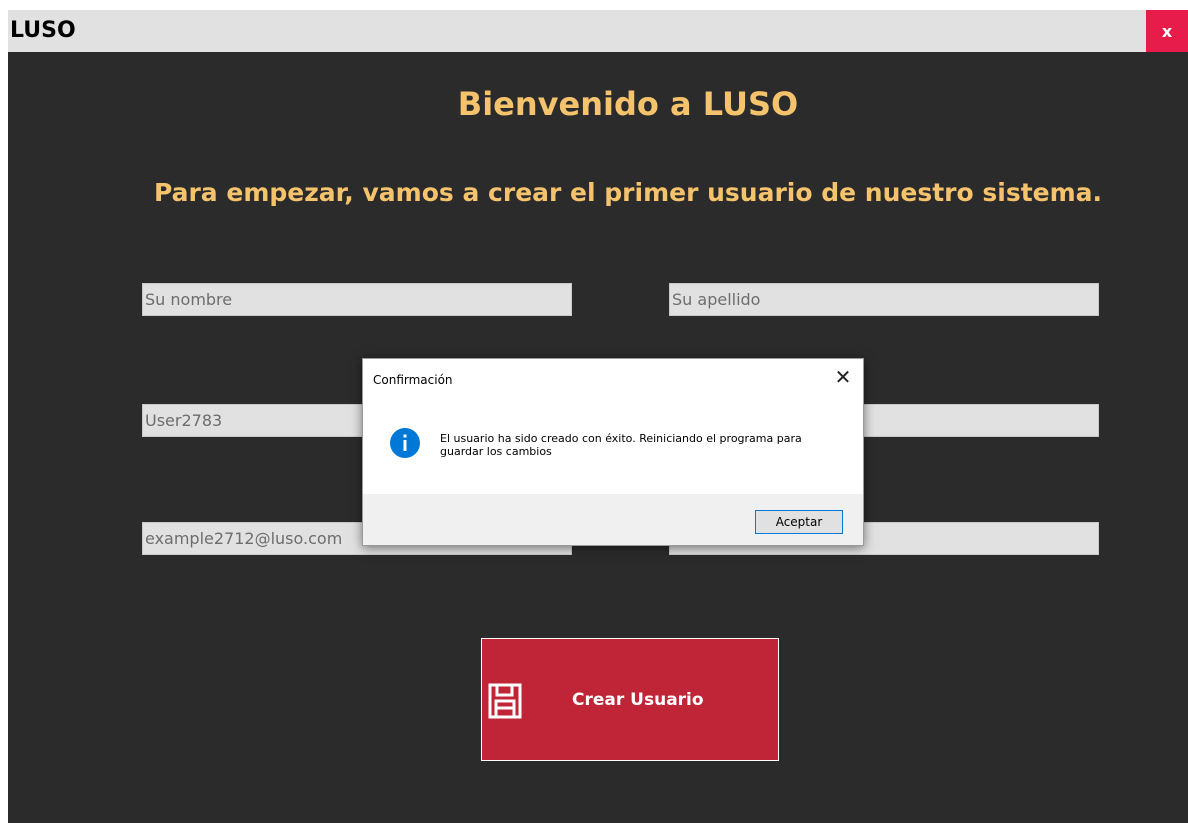  Describe the element at coordinates (405, 443) in the screenshot. I see `info-icon` at that location.